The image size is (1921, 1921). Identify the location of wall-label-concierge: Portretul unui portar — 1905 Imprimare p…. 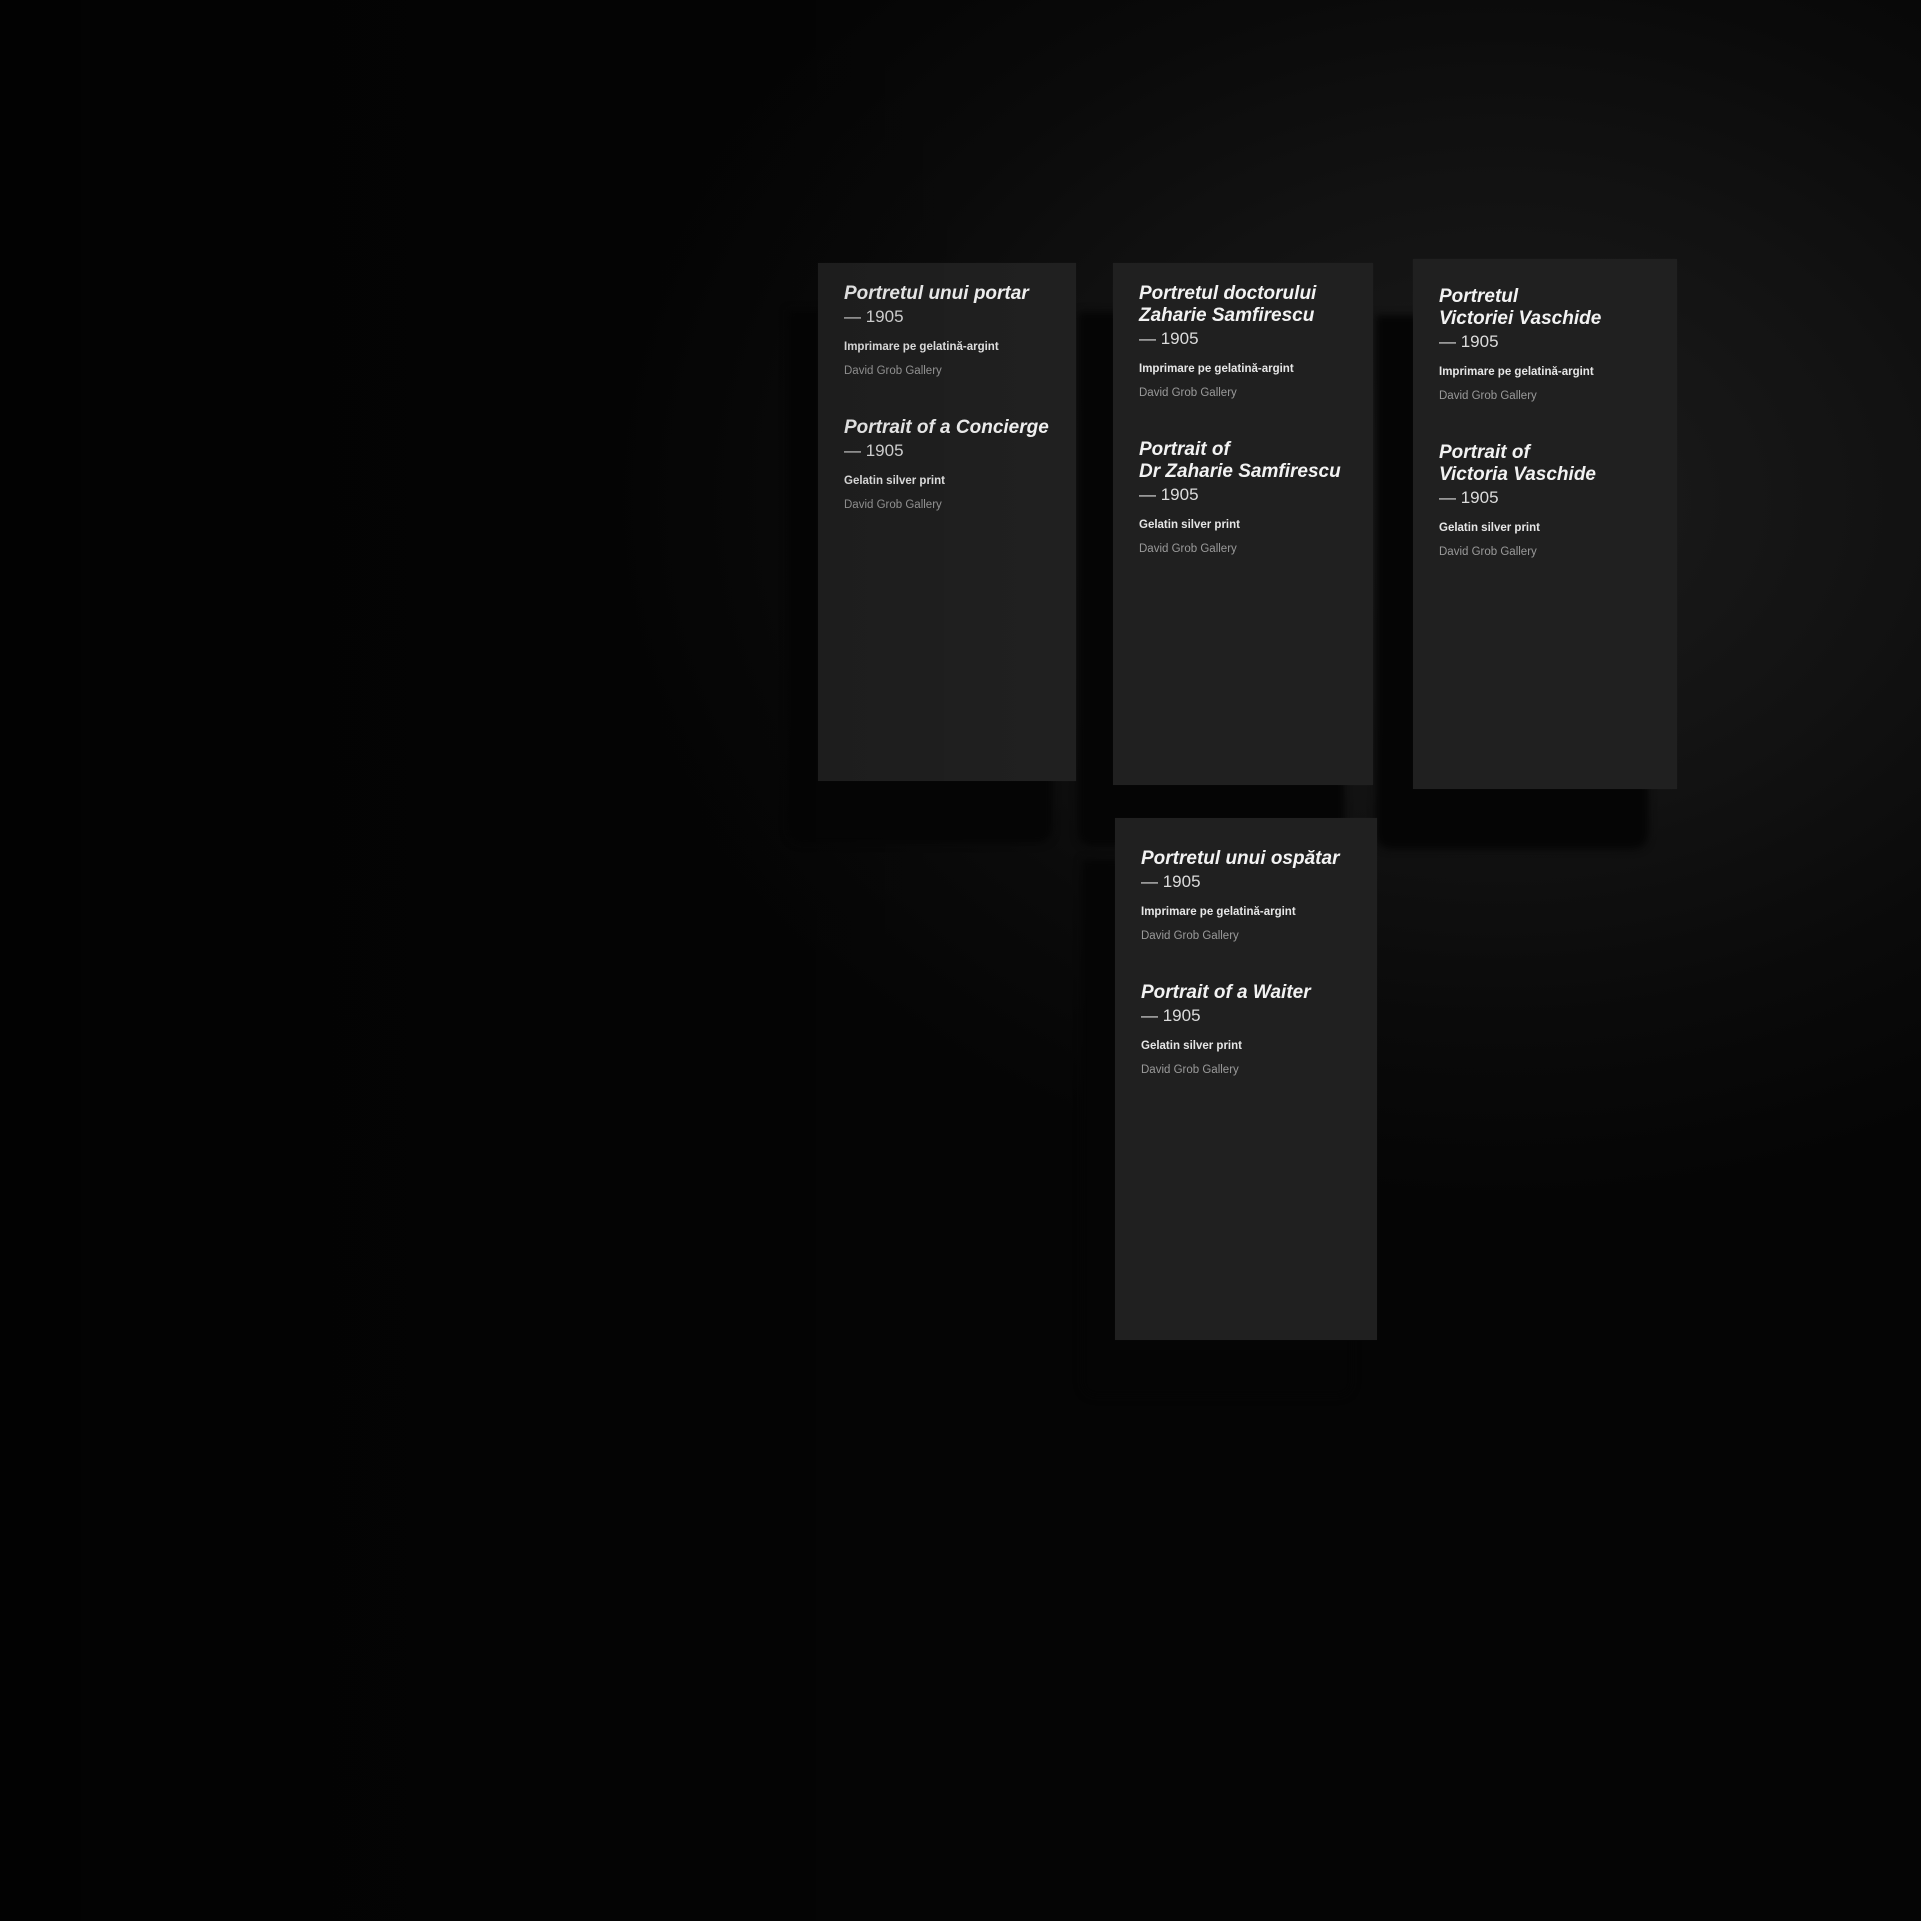
(947, 522).